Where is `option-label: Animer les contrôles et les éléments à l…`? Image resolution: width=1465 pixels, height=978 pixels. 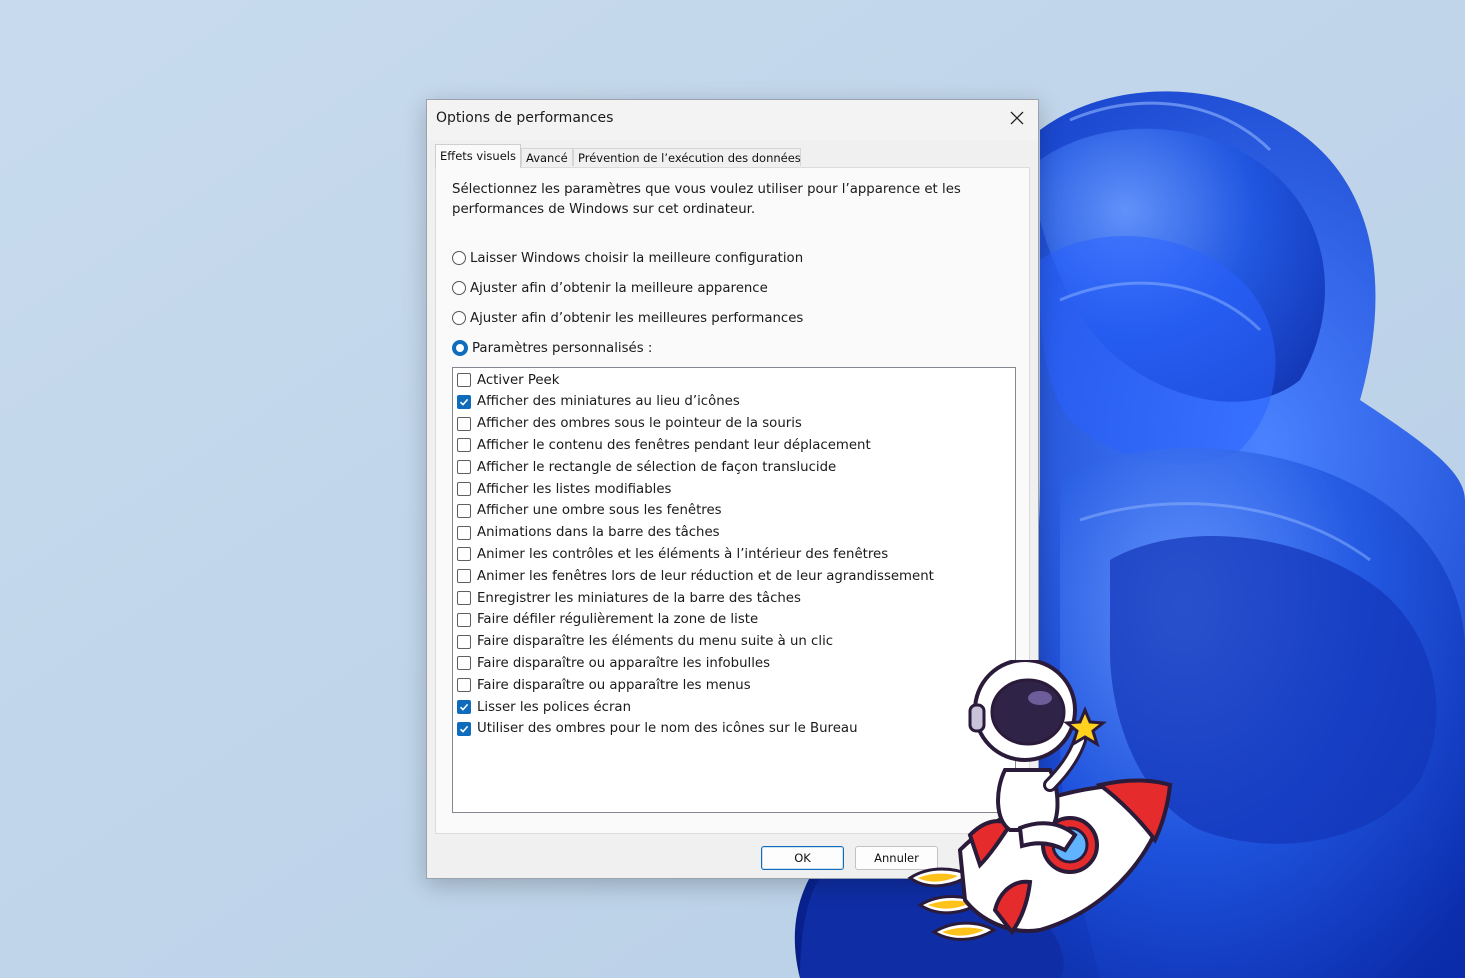
option-label: Animer les contrôles et les éléments à l… is located at coordinates (683, 554).